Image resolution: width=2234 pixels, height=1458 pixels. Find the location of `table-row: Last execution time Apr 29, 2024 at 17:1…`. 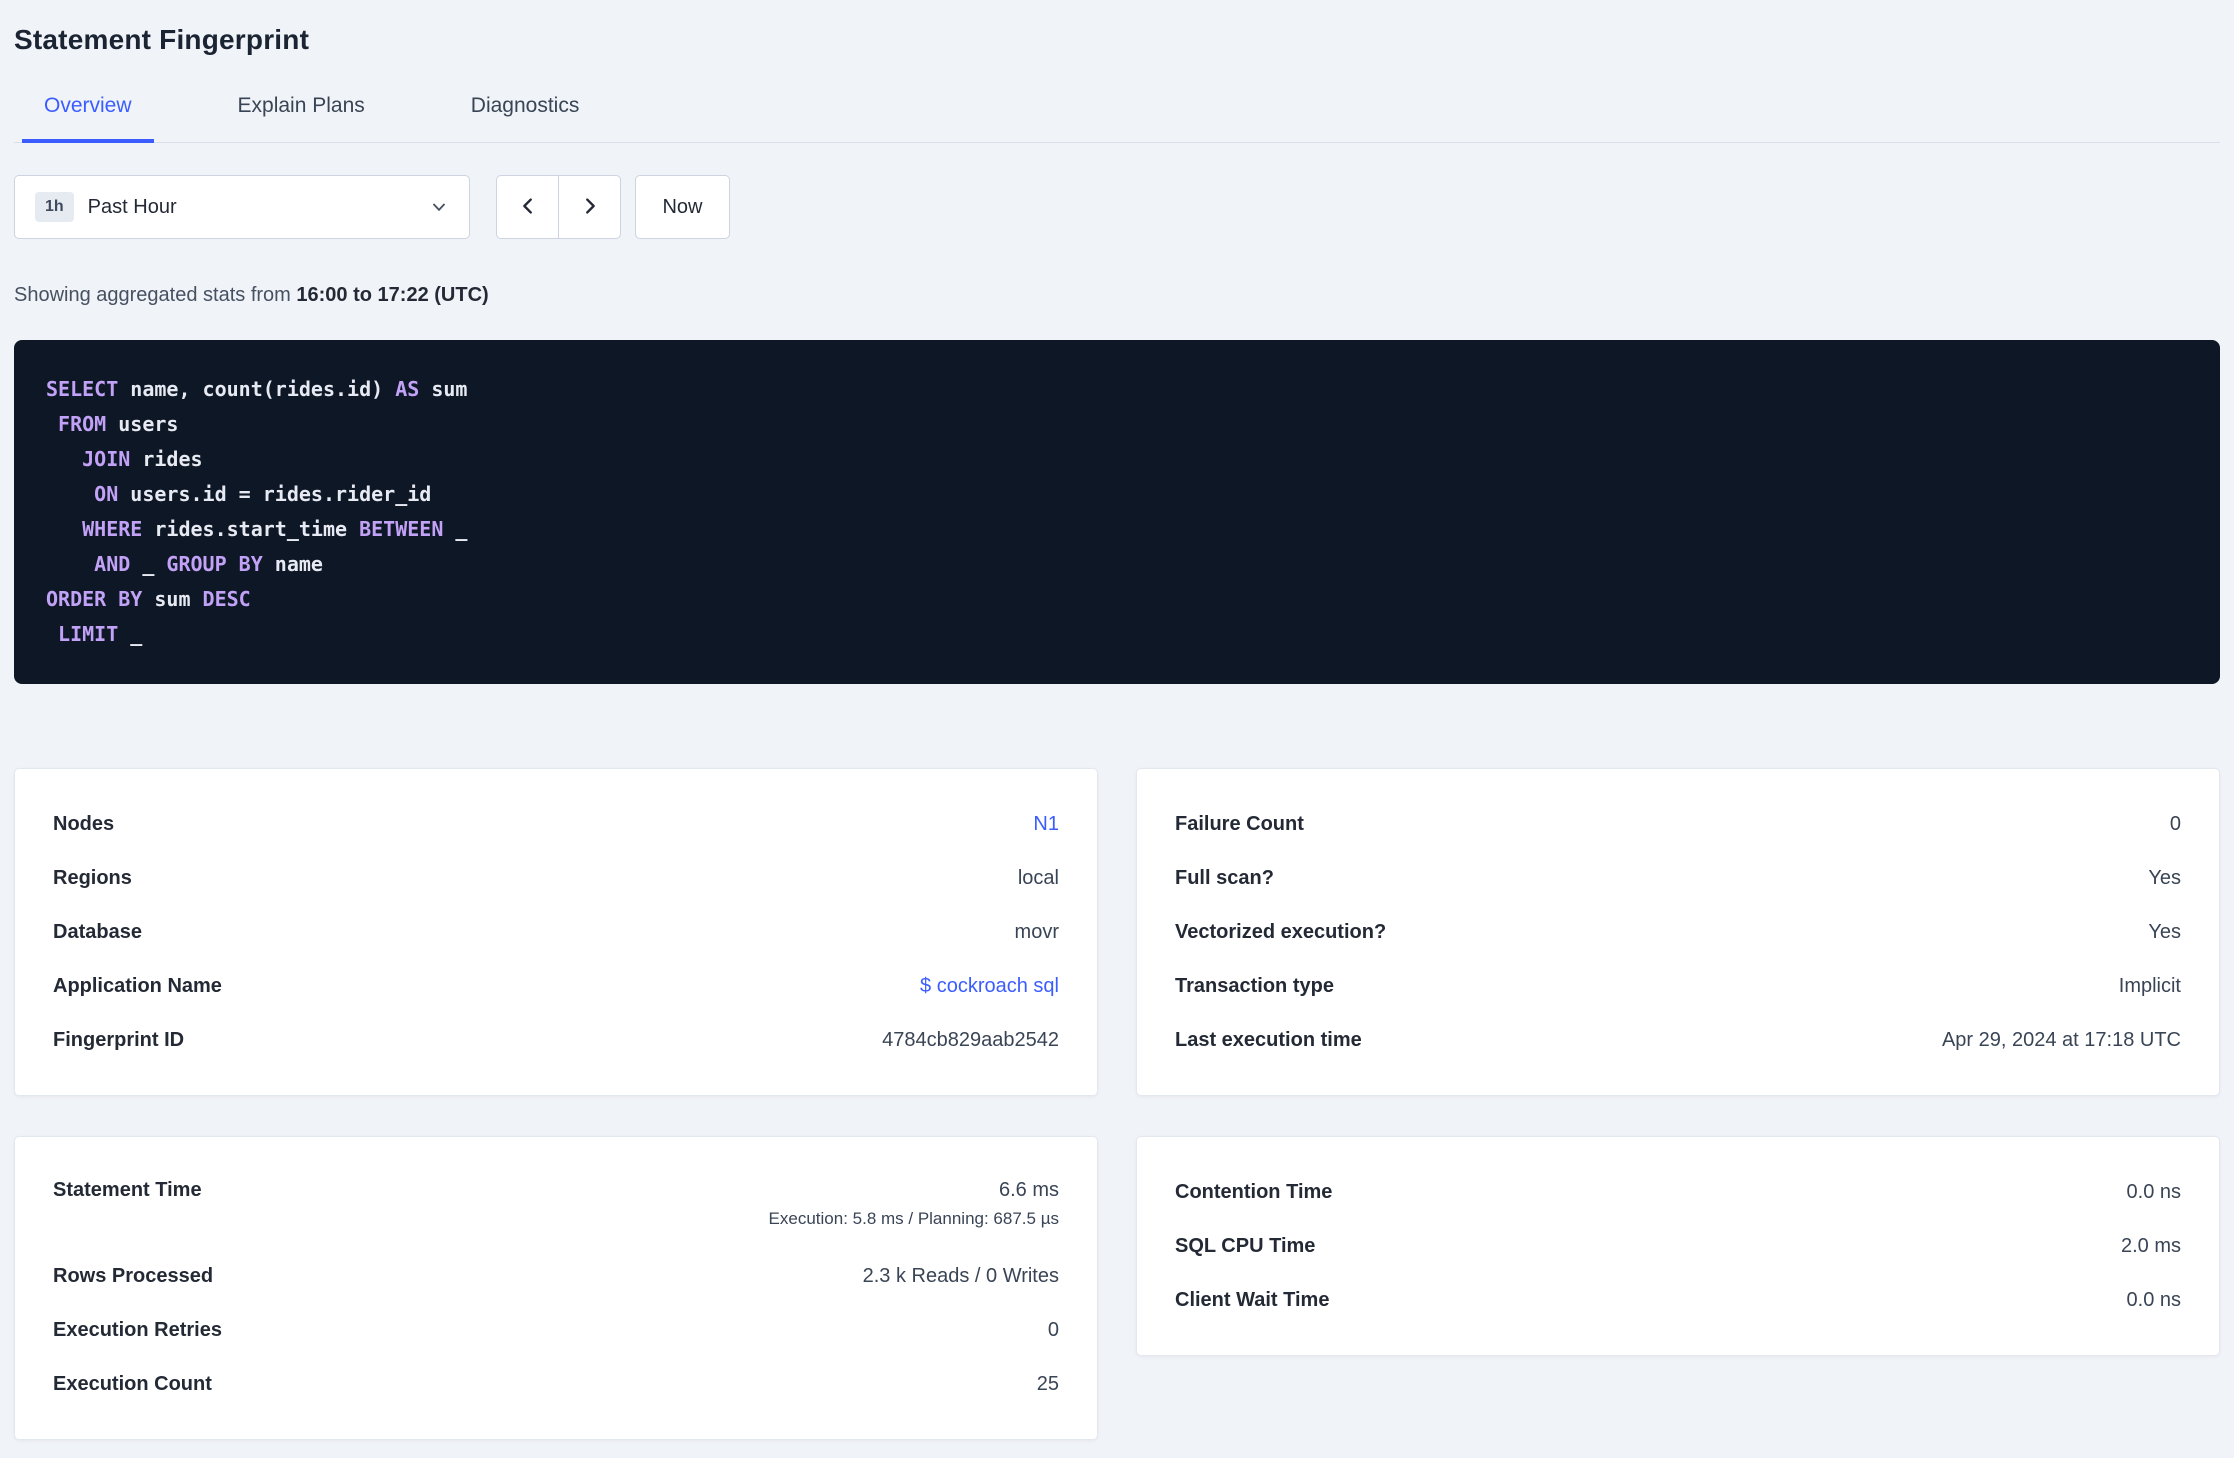

table-row: Last execution time Apr 29, 2024 at 17:1… is located at coordinates (1678, 1040).